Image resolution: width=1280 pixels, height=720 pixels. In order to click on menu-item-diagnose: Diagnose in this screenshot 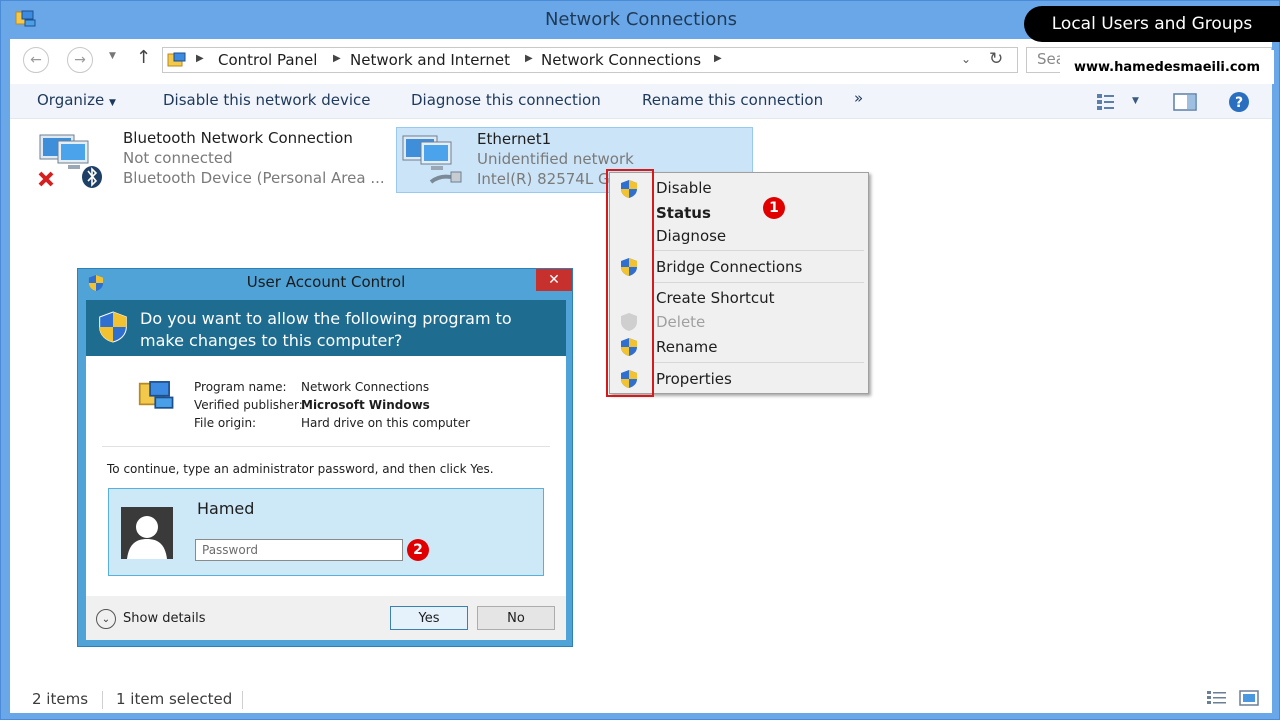, I will do `click(691, 236)`.